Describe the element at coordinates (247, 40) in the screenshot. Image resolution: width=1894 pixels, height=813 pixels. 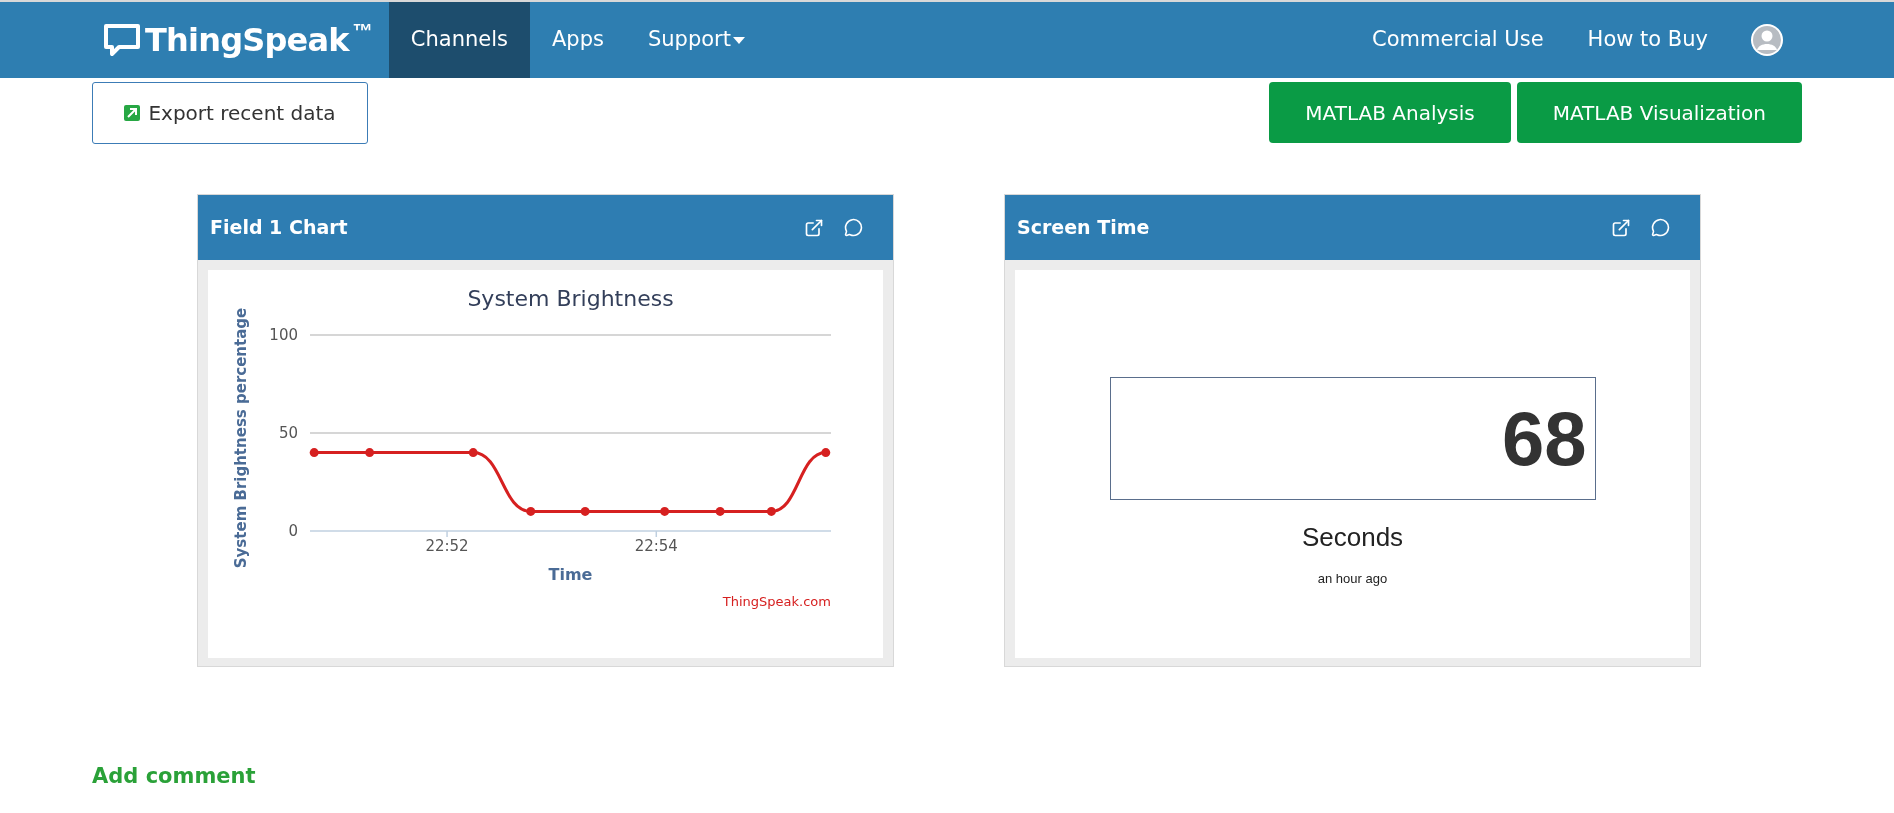
I see `logo-text: ThingSpeak` at that location.